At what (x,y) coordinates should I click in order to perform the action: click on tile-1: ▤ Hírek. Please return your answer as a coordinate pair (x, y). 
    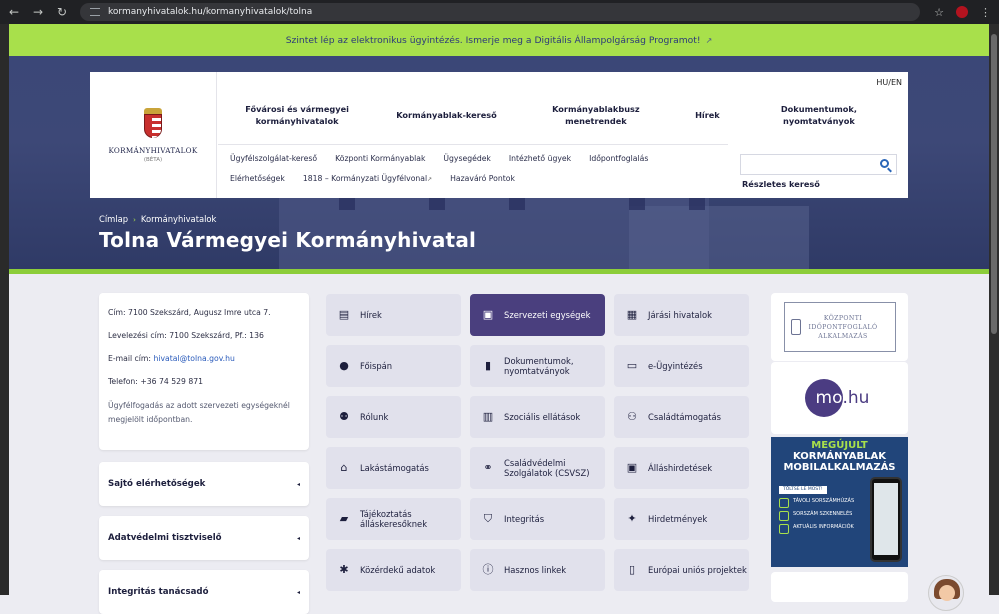
    Looking at the image, I should click on (393, 315).